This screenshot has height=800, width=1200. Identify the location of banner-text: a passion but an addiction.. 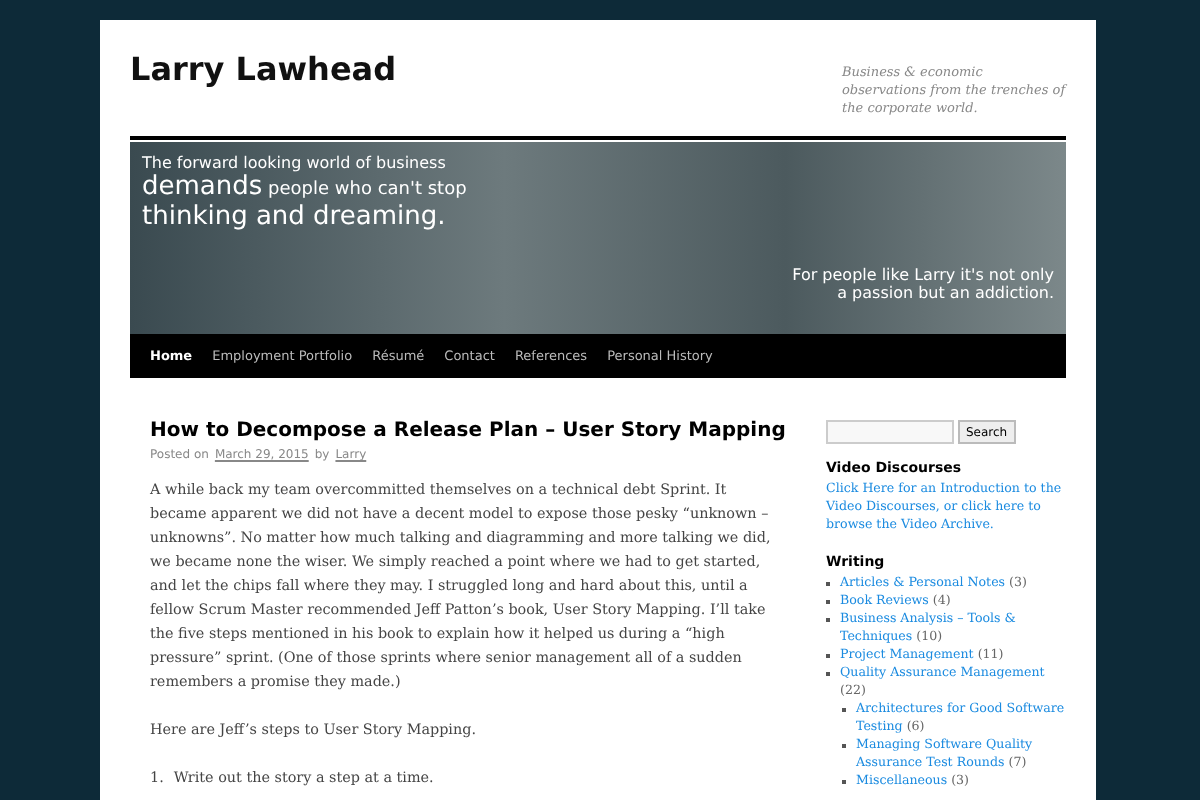
(945, 293).